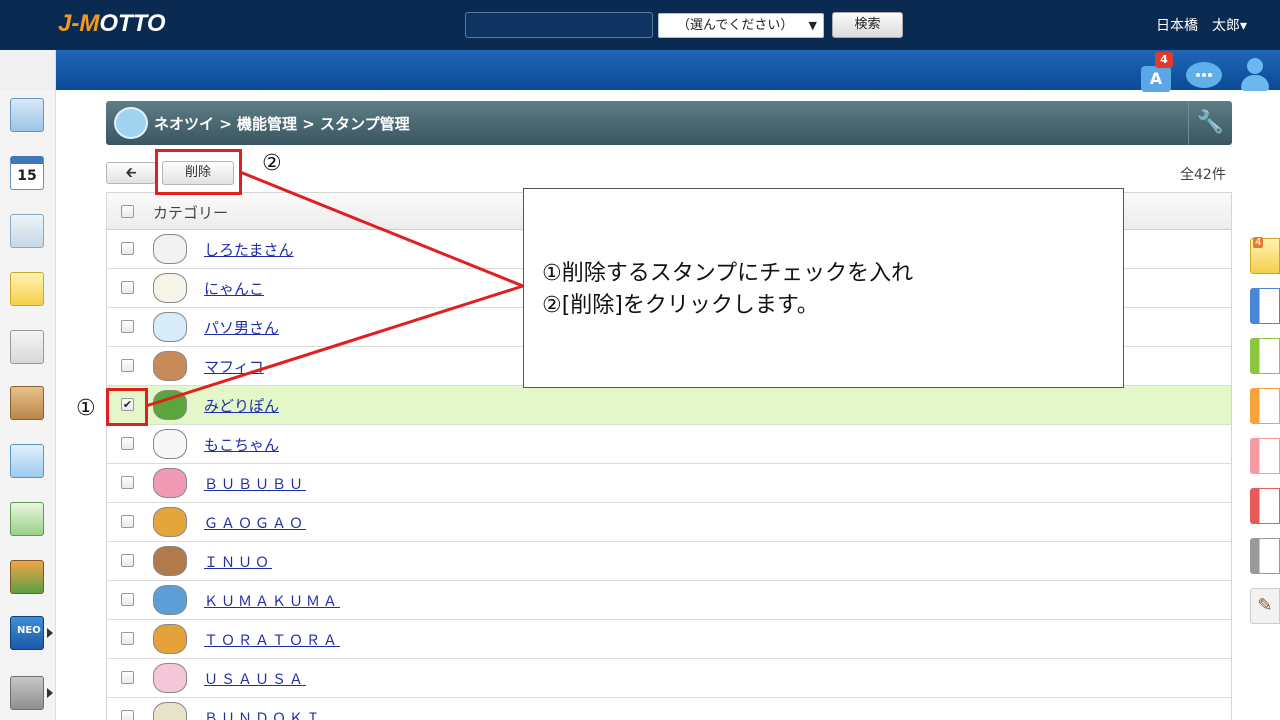 This screenshot has width=1280, height=720. I want to click on delete-button-highlight, so click(198, 172).